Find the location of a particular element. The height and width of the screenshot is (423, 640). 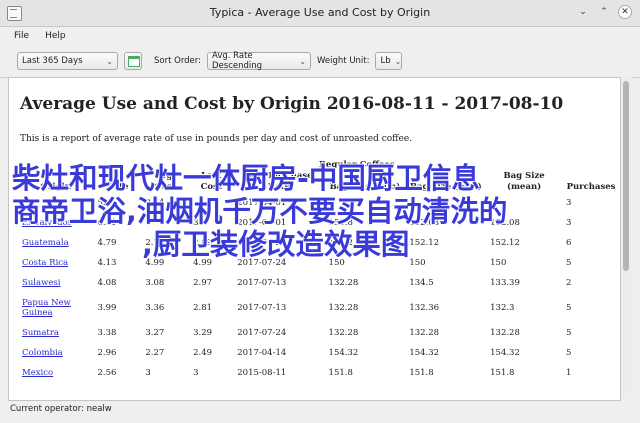

sort-order-value: Avg. Rate Descending is located at coordinates (237, 61).